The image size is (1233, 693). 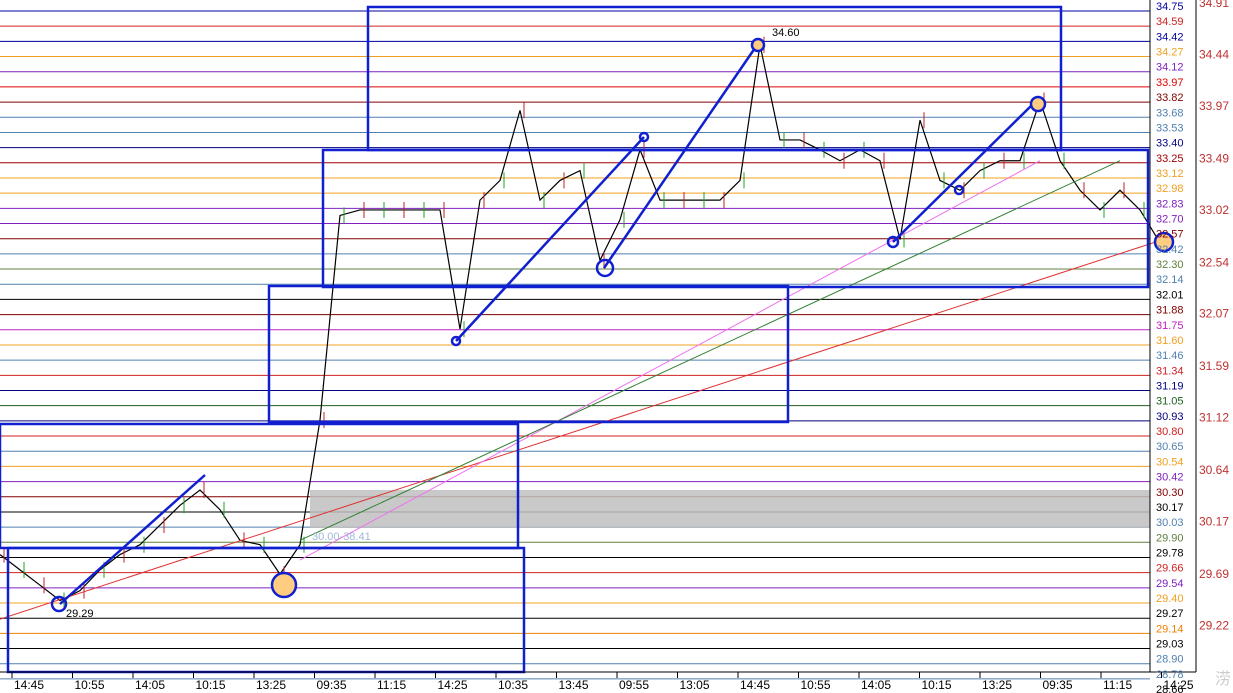 What do you see at coordinates (1170, 280) in the screenshot?
I see `level-label: 32.14` at bounding box center [1170, 280].